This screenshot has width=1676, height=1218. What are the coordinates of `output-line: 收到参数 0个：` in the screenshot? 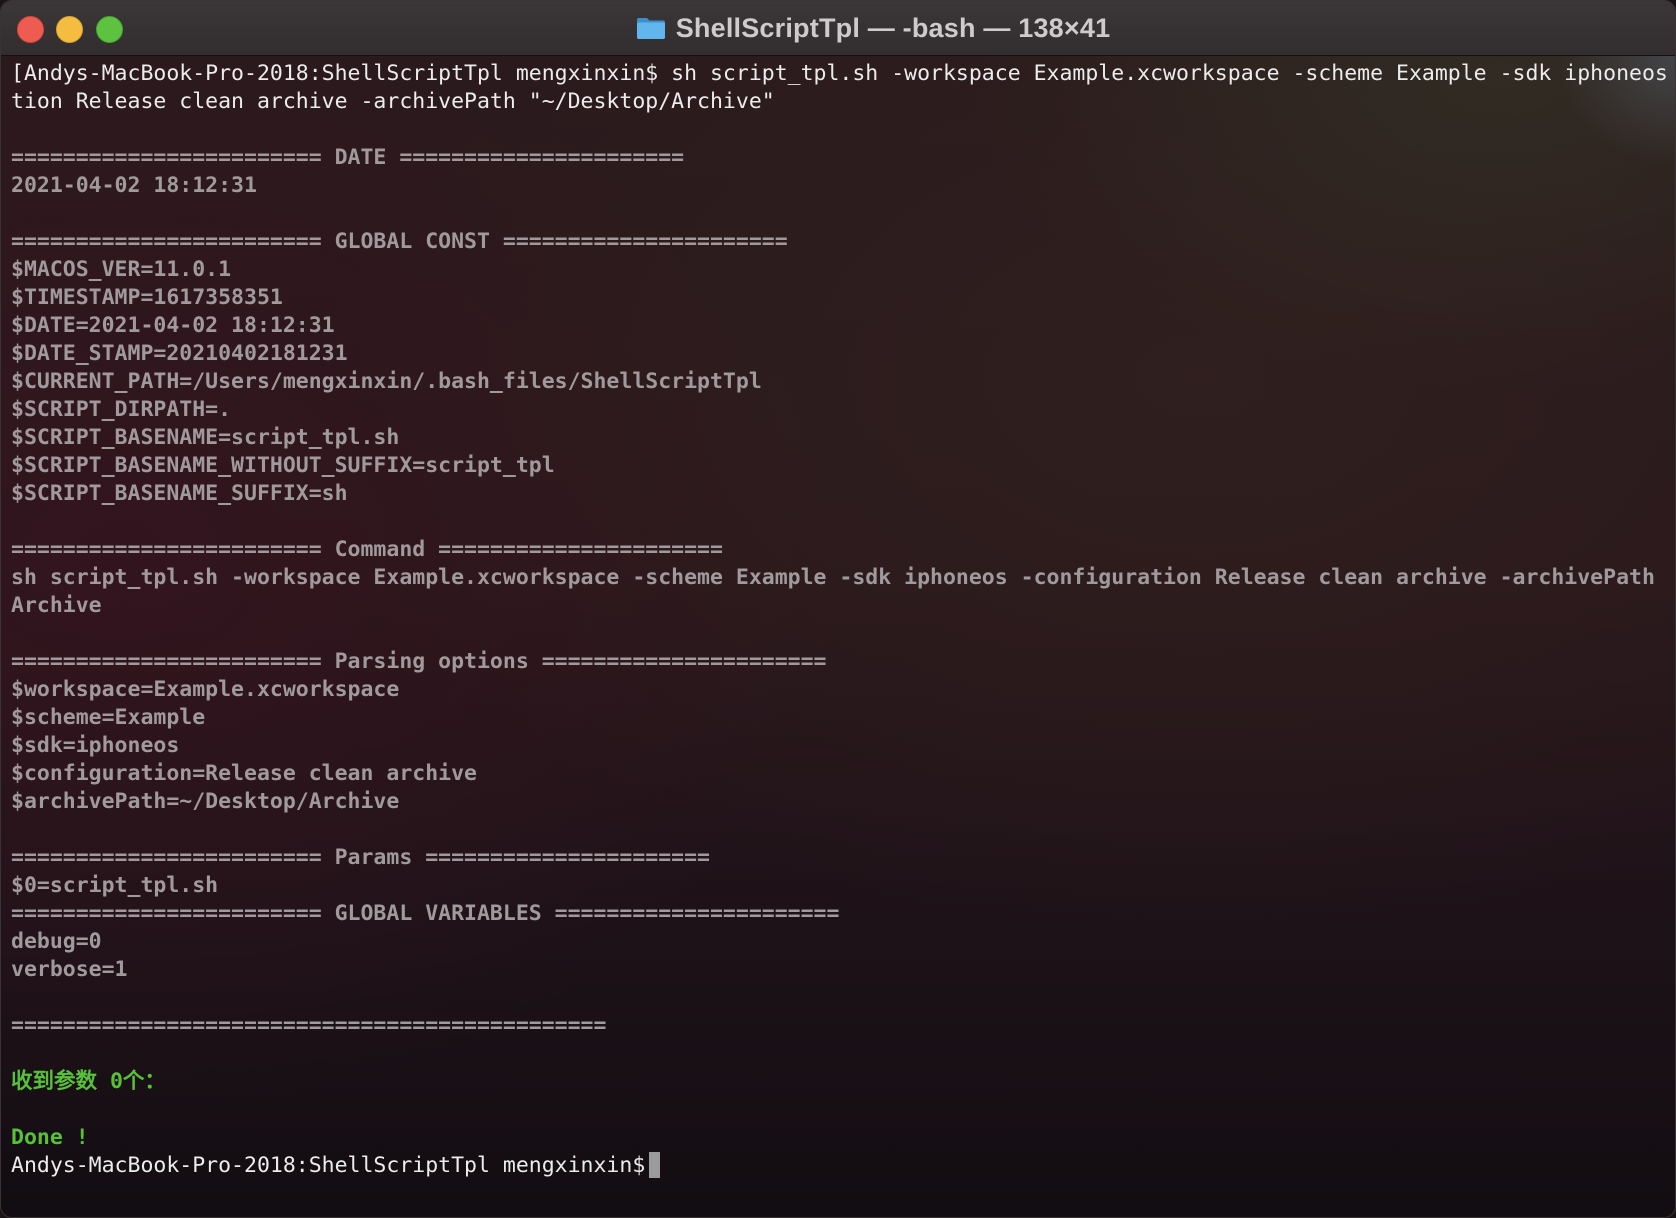 It's located at (88, 1081).